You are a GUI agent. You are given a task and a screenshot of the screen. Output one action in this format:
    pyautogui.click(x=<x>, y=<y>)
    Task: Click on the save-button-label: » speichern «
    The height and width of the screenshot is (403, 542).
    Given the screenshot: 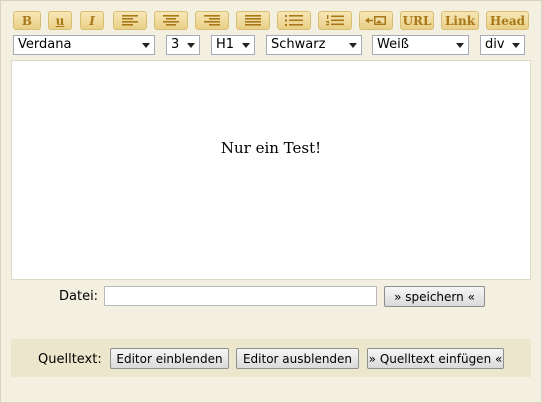 What is the action you would take?
    pyautogui.click(x=434, y=296)
    